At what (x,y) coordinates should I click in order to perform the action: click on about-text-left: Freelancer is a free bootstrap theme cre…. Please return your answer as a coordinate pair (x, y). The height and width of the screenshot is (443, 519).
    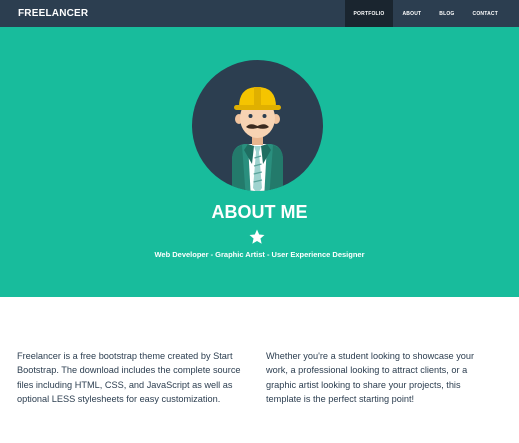
    Looking at the image, I should click on (129, 378).